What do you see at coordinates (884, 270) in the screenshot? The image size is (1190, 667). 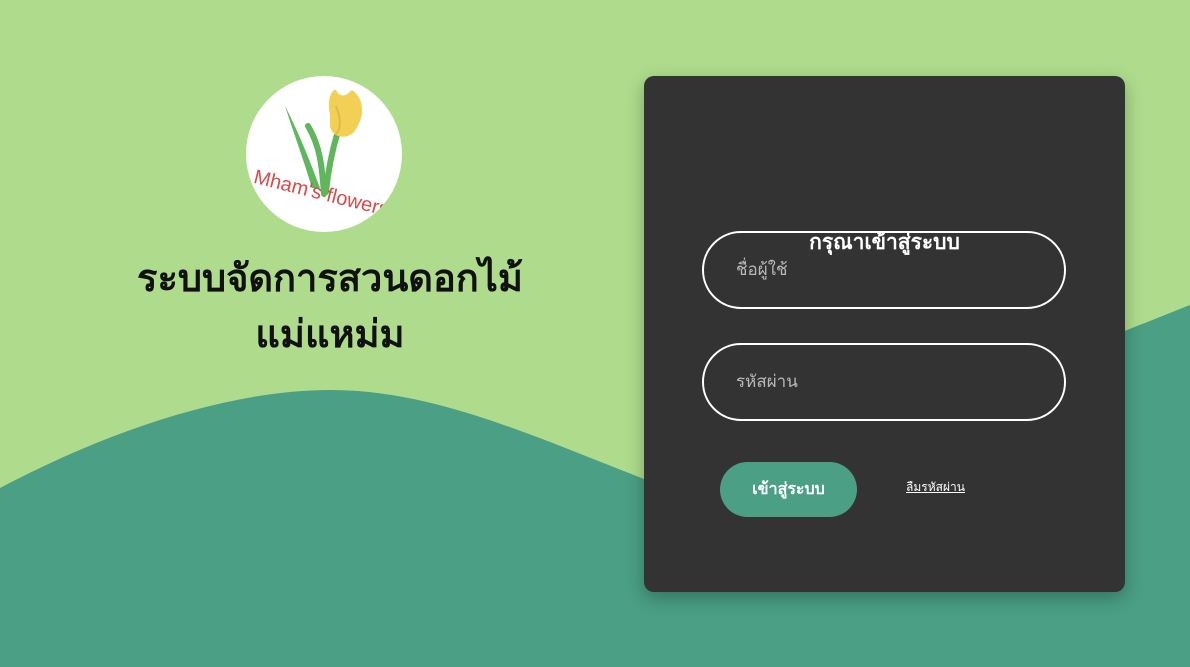 I see `username-field` at bounding box center [884, 270].